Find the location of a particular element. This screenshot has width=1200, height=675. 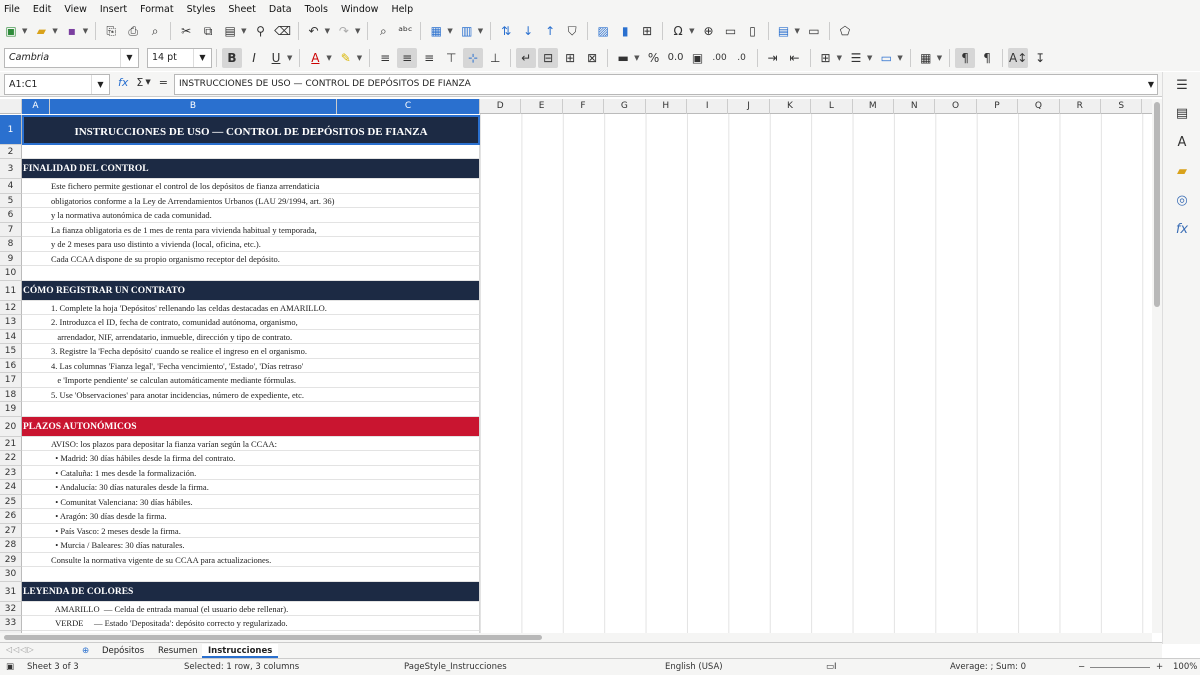

print-preview-icon: ⌕ is located at coordinates (155, 31).